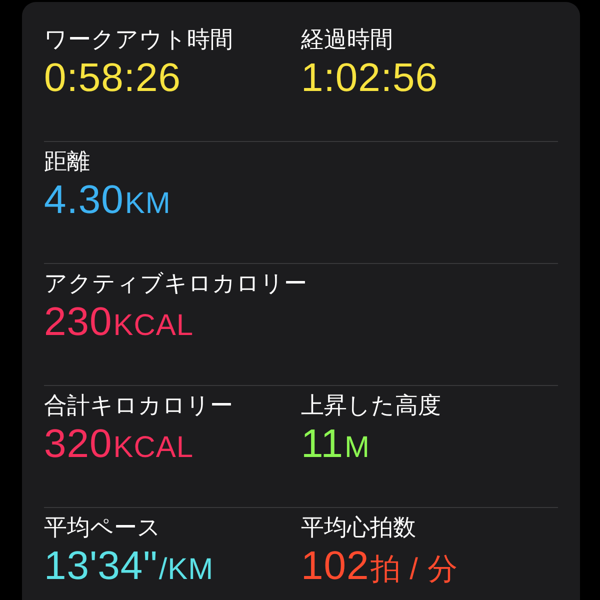 This screenshot has width=600, height=600. What do you see at coordinates (379, 566) in the screenshot?
I see `metric-value: 102拍 / 分` at bounding box center [379, 566].